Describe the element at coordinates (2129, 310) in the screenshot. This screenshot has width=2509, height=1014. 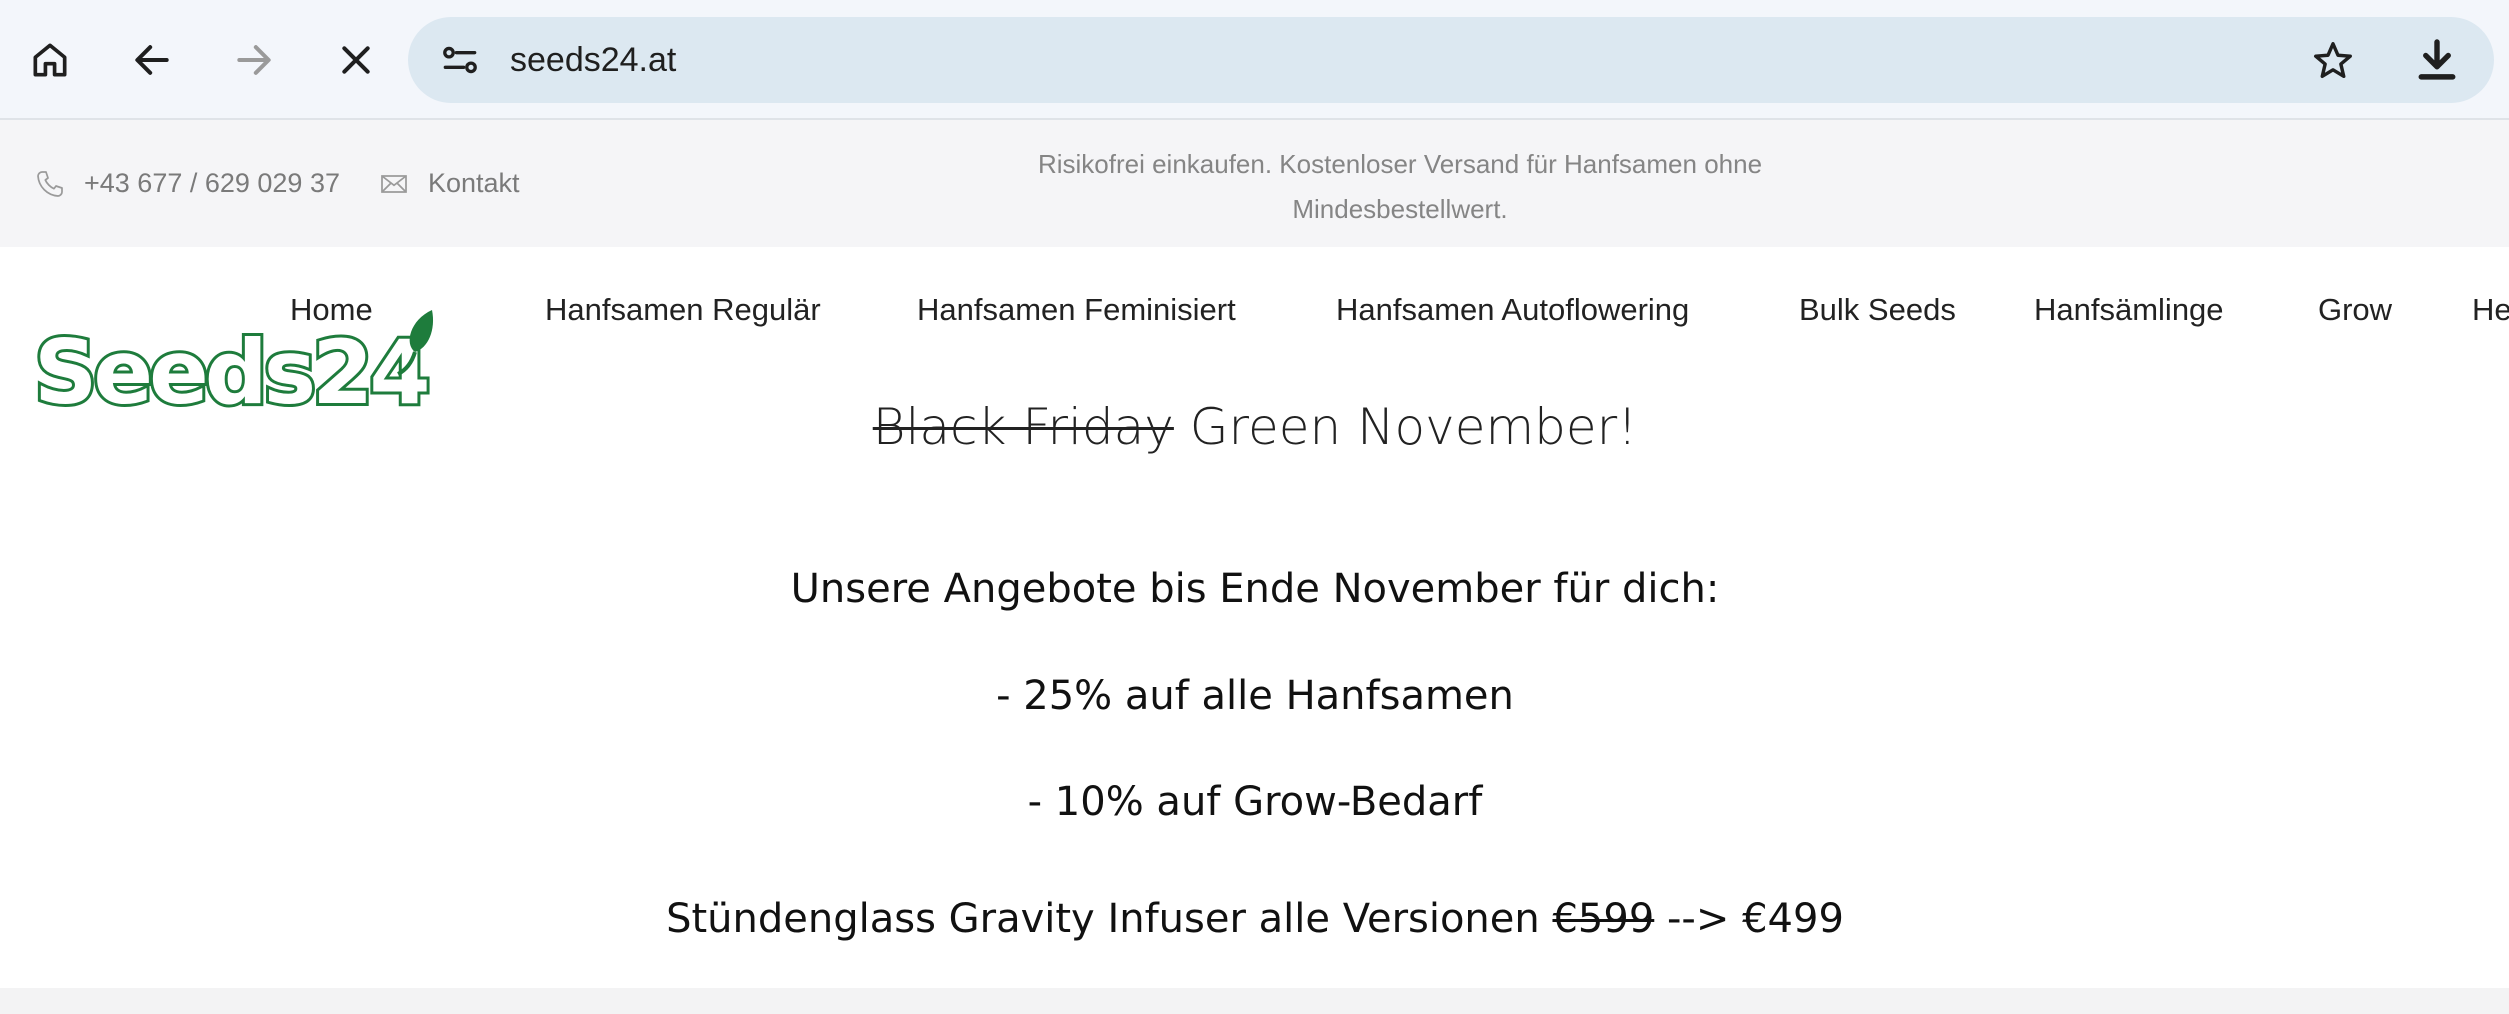
I see `nav-hanfsaemlinge: Hanfsämlinge` at that location.